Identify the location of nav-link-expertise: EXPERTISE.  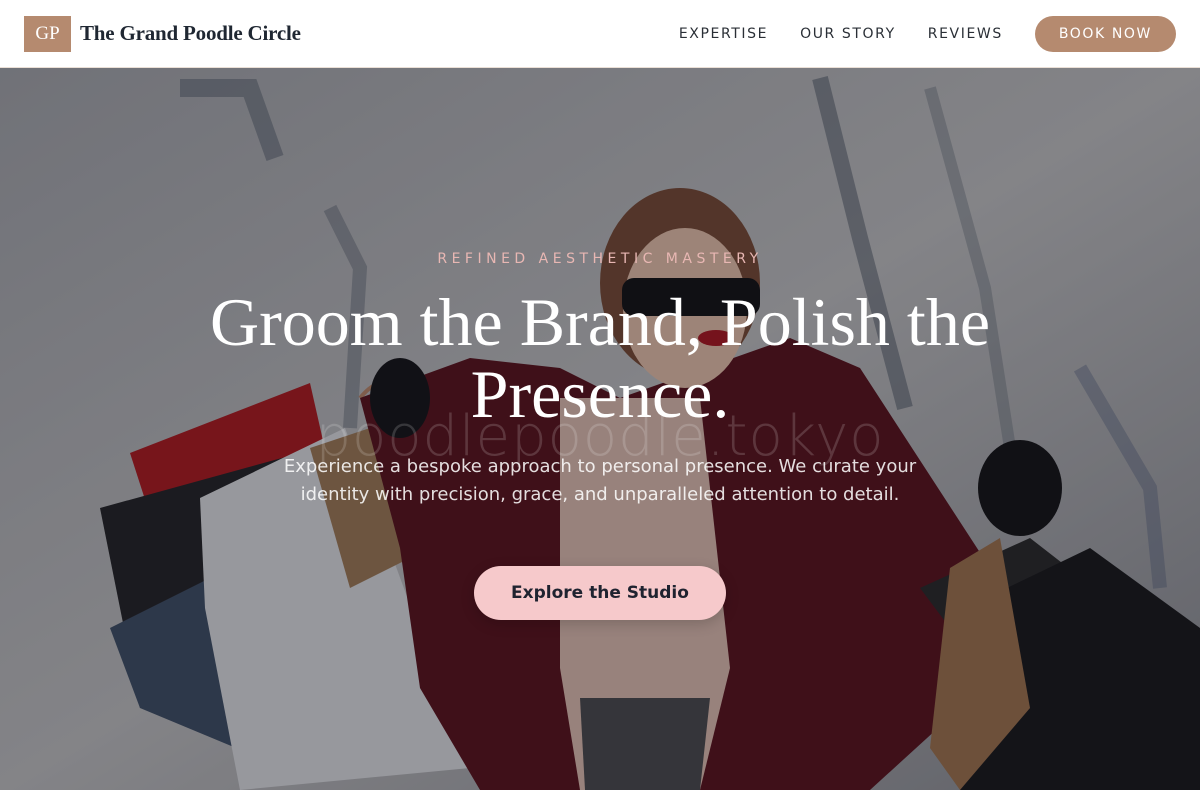
(723, 34).